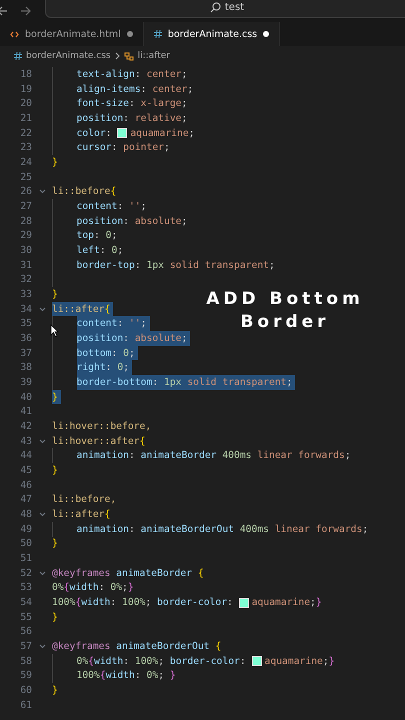  I want to click on code-line: text-align: center;, so click(132, 75).